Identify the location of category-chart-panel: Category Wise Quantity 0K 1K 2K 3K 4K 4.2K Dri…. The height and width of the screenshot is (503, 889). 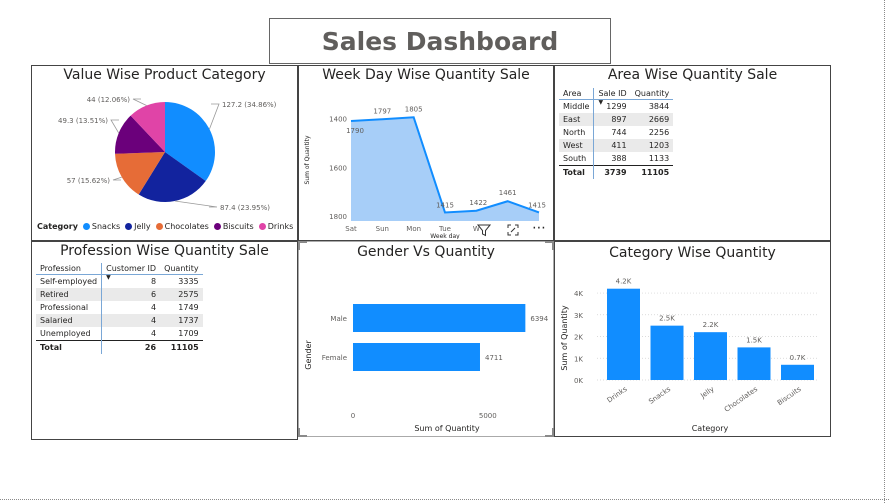
(692, 339).